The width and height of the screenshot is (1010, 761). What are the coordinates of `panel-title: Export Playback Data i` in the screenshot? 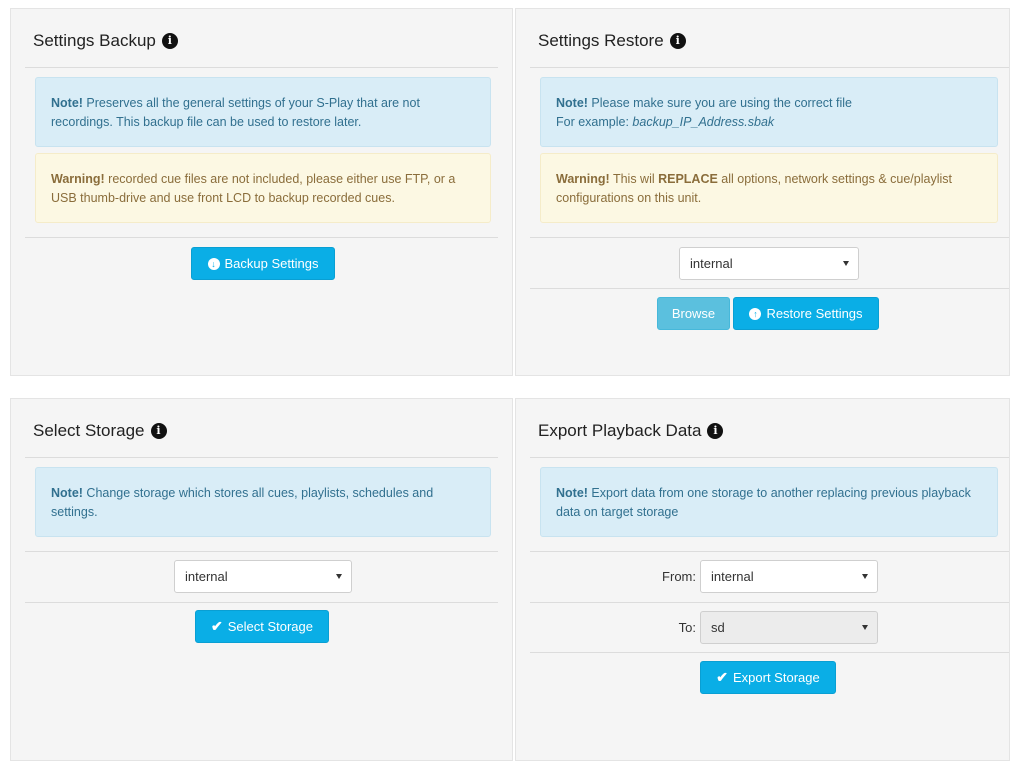 It's located at (631, 431).